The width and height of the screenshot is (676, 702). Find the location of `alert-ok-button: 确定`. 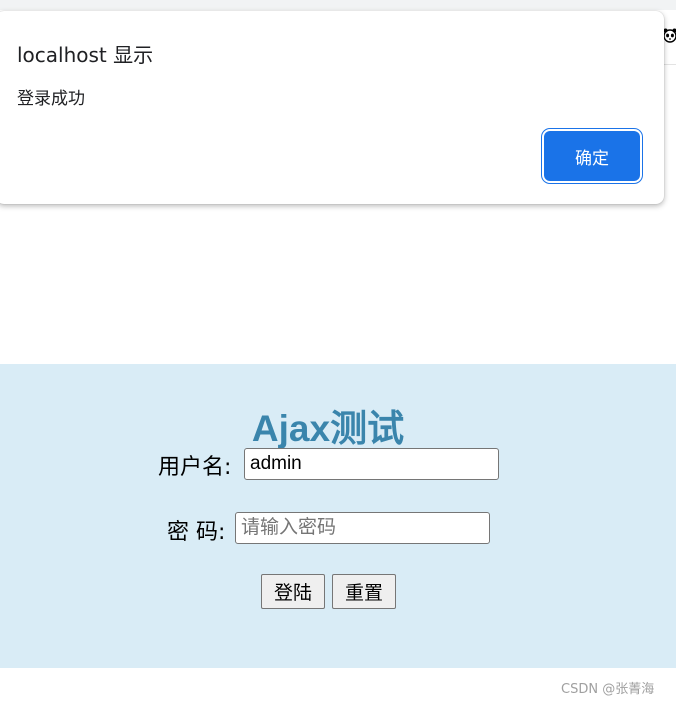

alert-ok-button: 确定 is located at coordinates (592, 156).